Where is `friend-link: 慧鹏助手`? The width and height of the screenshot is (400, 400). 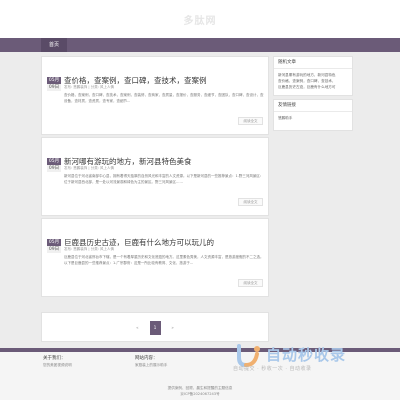
friend-link: 慧鹏助手 is located at coordinates (313, 118).